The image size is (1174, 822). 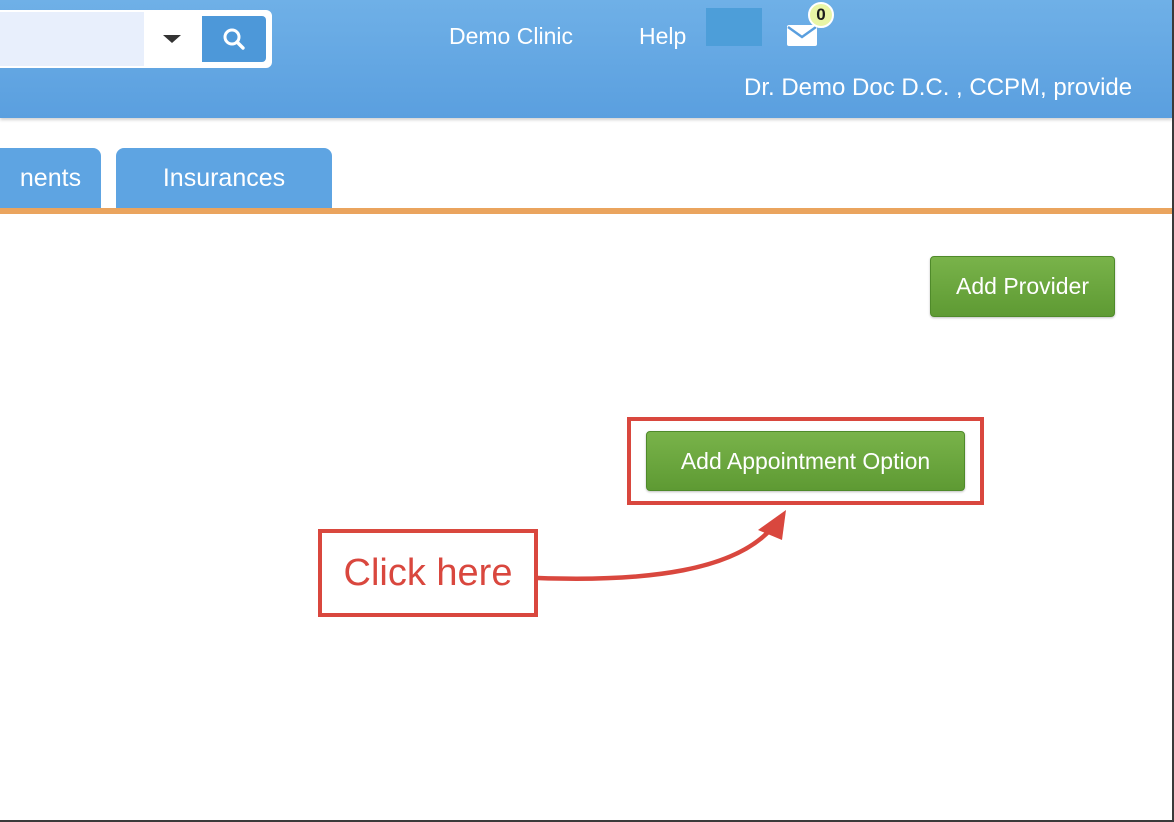 I want to click on search-icon, so click(x=234, y=39).